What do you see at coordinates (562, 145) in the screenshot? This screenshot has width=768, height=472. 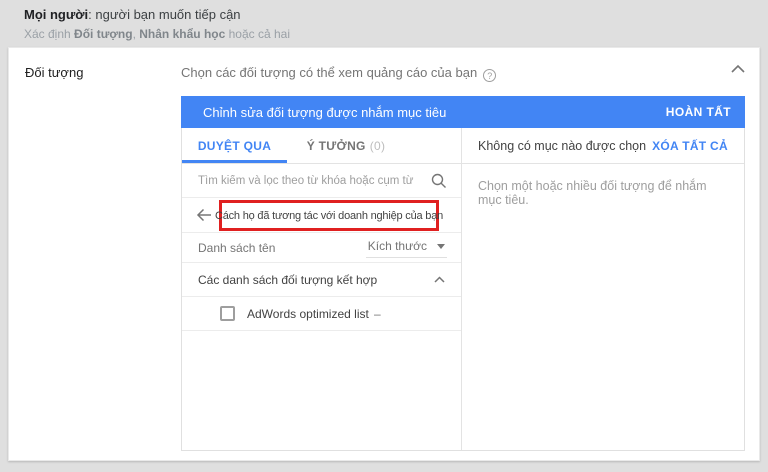 I see `selection-status: Không có mục nào được chọn` at bounding box center [562, 145].